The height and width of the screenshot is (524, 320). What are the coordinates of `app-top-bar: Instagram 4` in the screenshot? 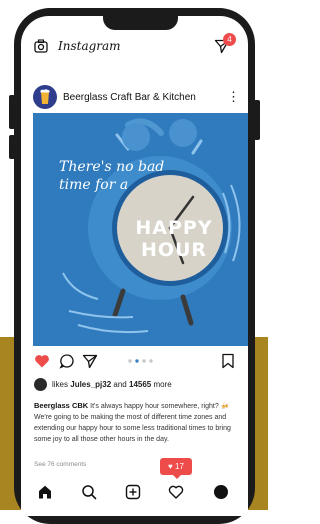 It's located at (134, 45).